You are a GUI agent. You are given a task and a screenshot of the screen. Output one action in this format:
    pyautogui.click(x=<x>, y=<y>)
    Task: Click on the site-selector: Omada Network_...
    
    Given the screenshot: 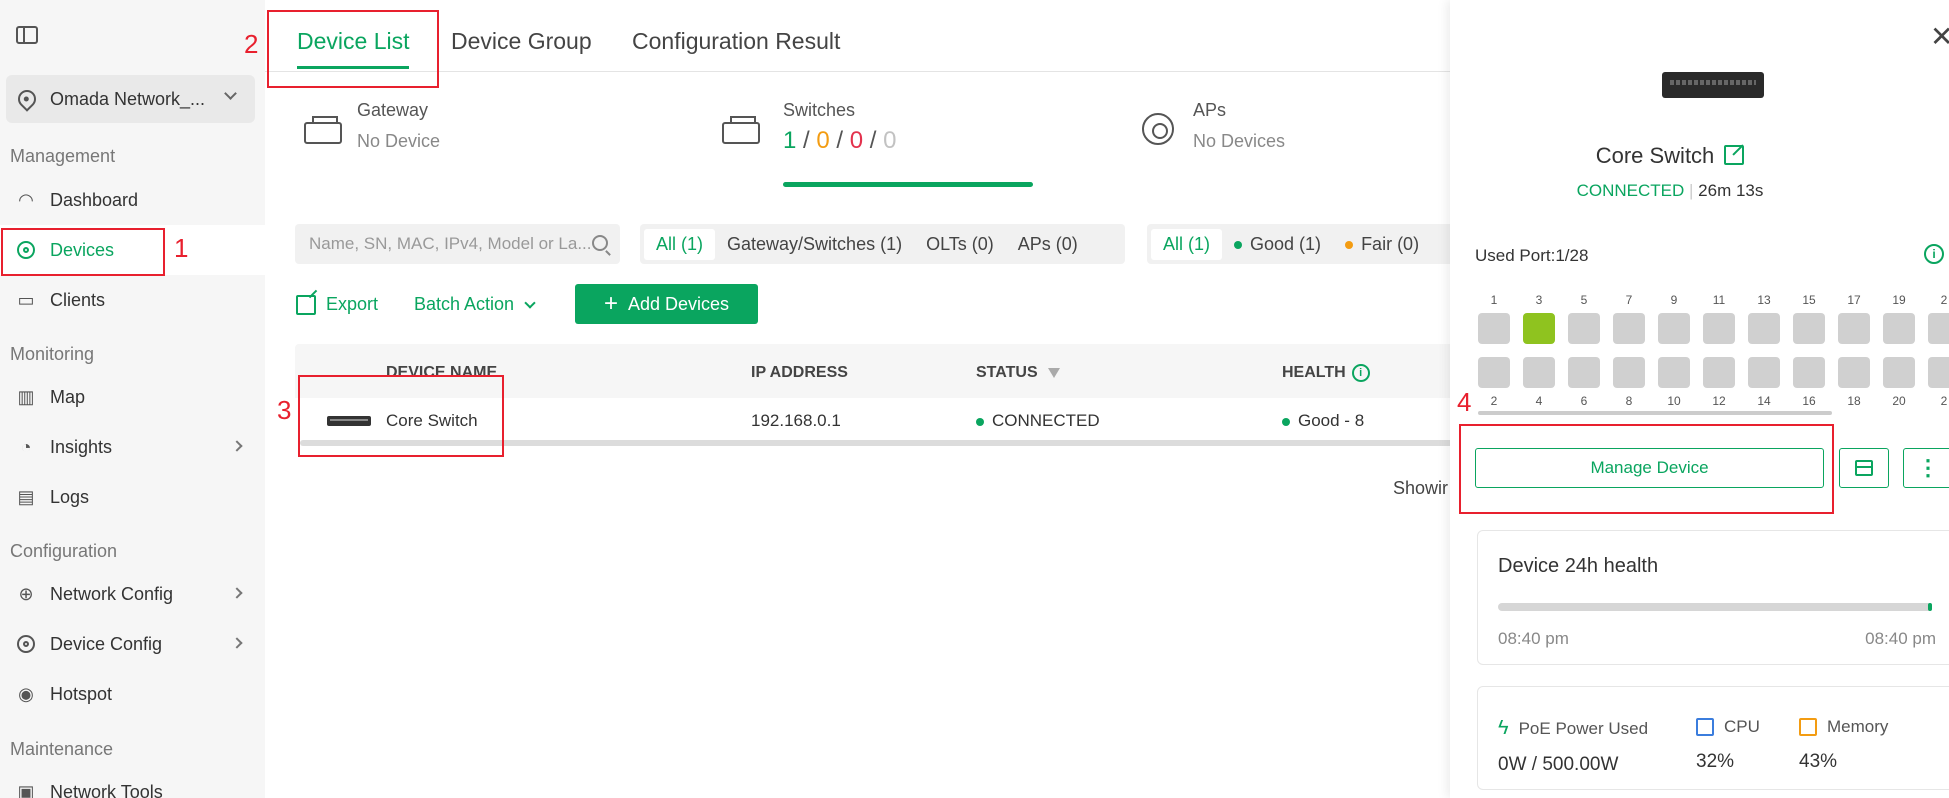 What is the action you would take?
    pyautogui.click(x=130, y=99)
    